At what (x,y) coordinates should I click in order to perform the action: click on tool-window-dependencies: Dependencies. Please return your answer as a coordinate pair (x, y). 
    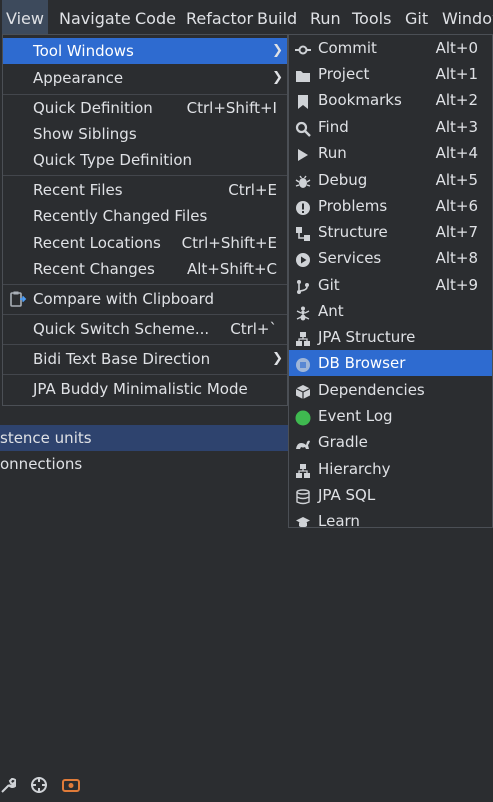
    Looking at the image, I should click on (390, 390).